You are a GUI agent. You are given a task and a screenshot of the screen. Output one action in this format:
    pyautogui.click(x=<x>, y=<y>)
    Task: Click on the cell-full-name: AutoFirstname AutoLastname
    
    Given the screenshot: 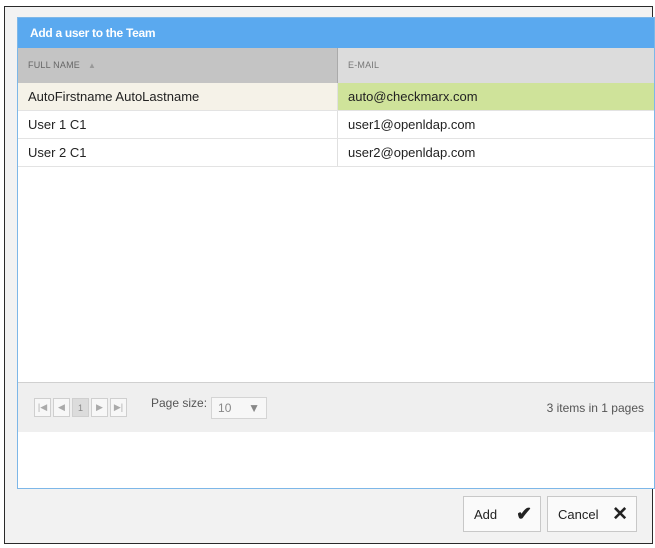 What is the action you would take?
    pyautogui.click(x=178, y=96)
    